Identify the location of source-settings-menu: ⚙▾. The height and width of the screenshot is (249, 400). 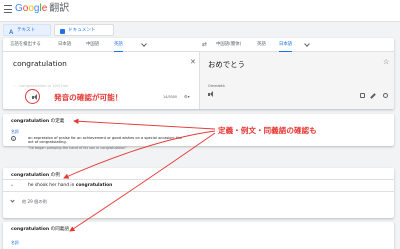
(187, 96).